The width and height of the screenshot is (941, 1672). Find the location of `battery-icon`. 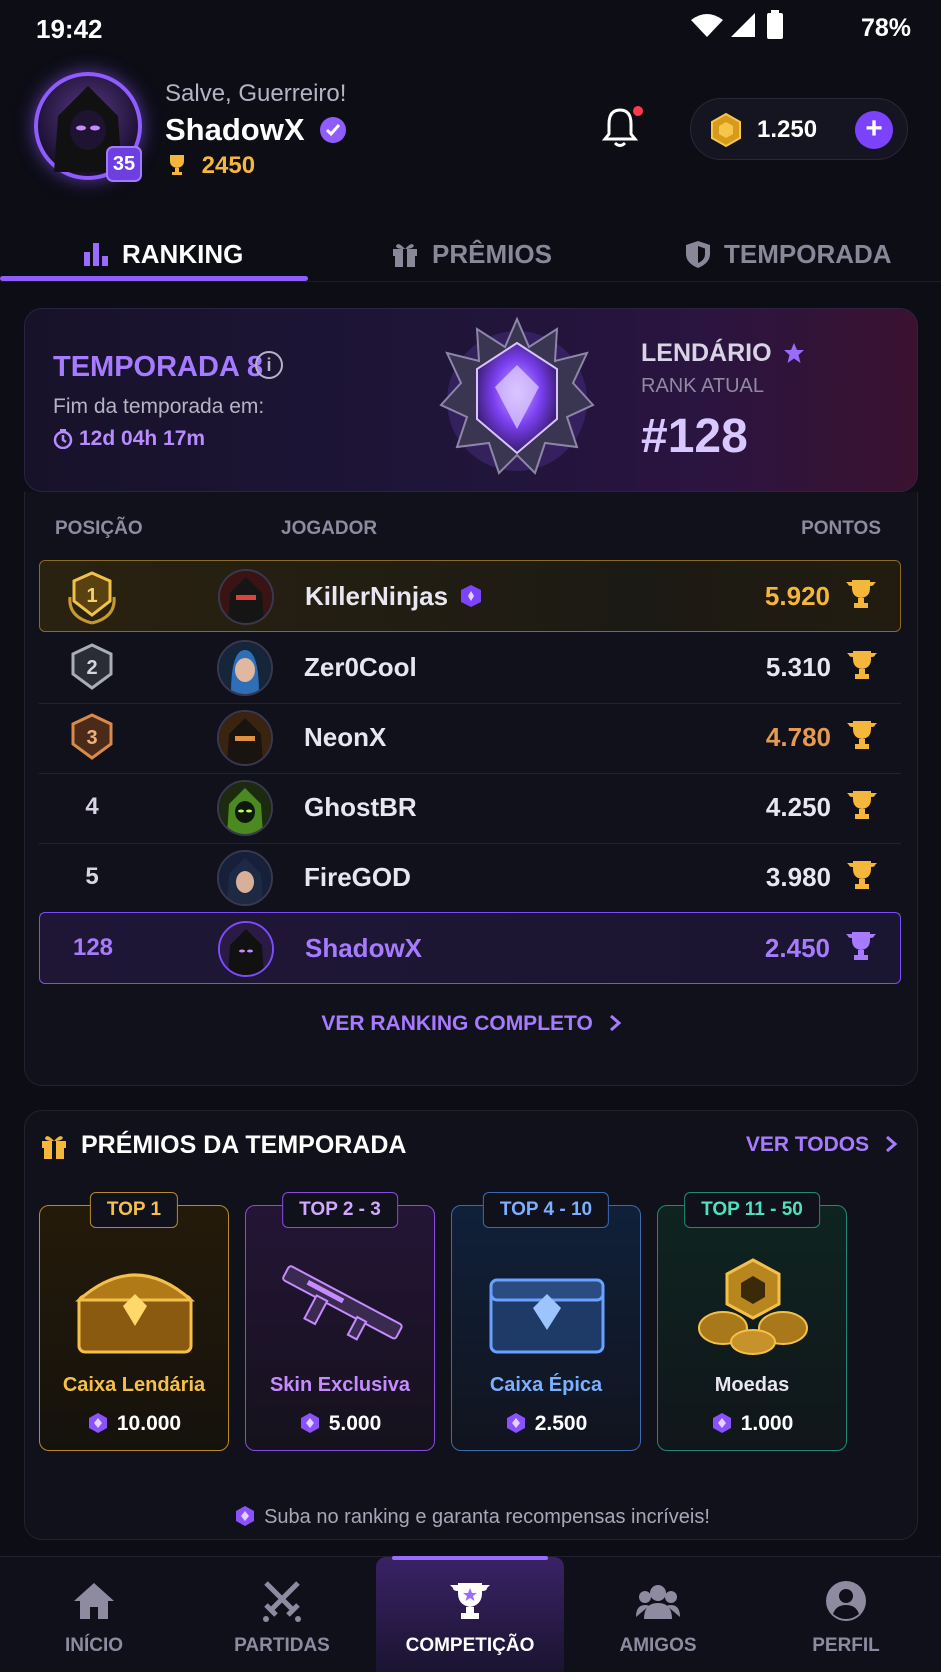

battery-icon is located at coordinates (775, 24).